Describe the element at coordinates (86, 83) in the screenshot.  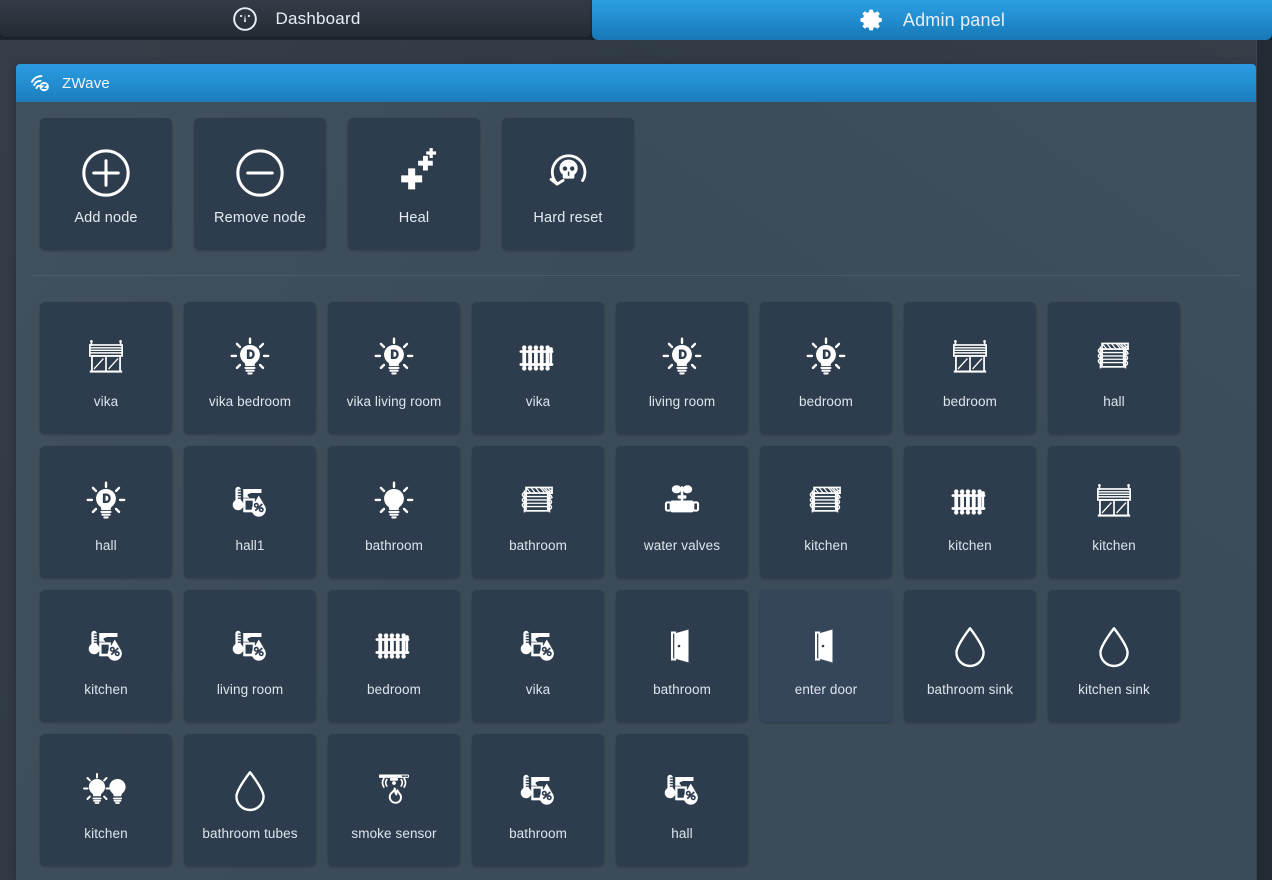
I see `zwave-panel-title: ZWave` at that location.